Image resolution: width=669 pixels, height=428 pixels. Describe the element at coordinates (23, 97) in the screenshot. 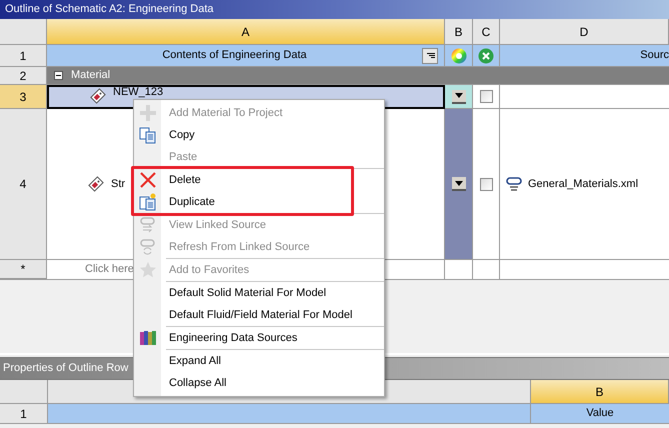

I see `row-number: 3` at that location.